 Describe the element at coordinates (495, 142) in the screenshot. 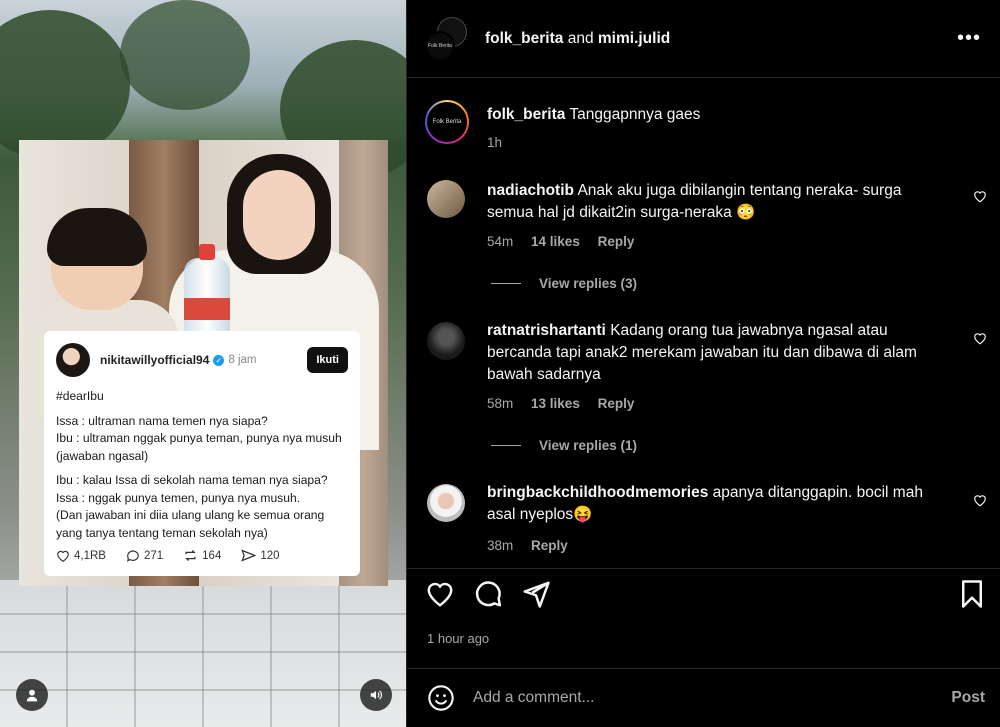

I see `caption-time: 1h` at that location.